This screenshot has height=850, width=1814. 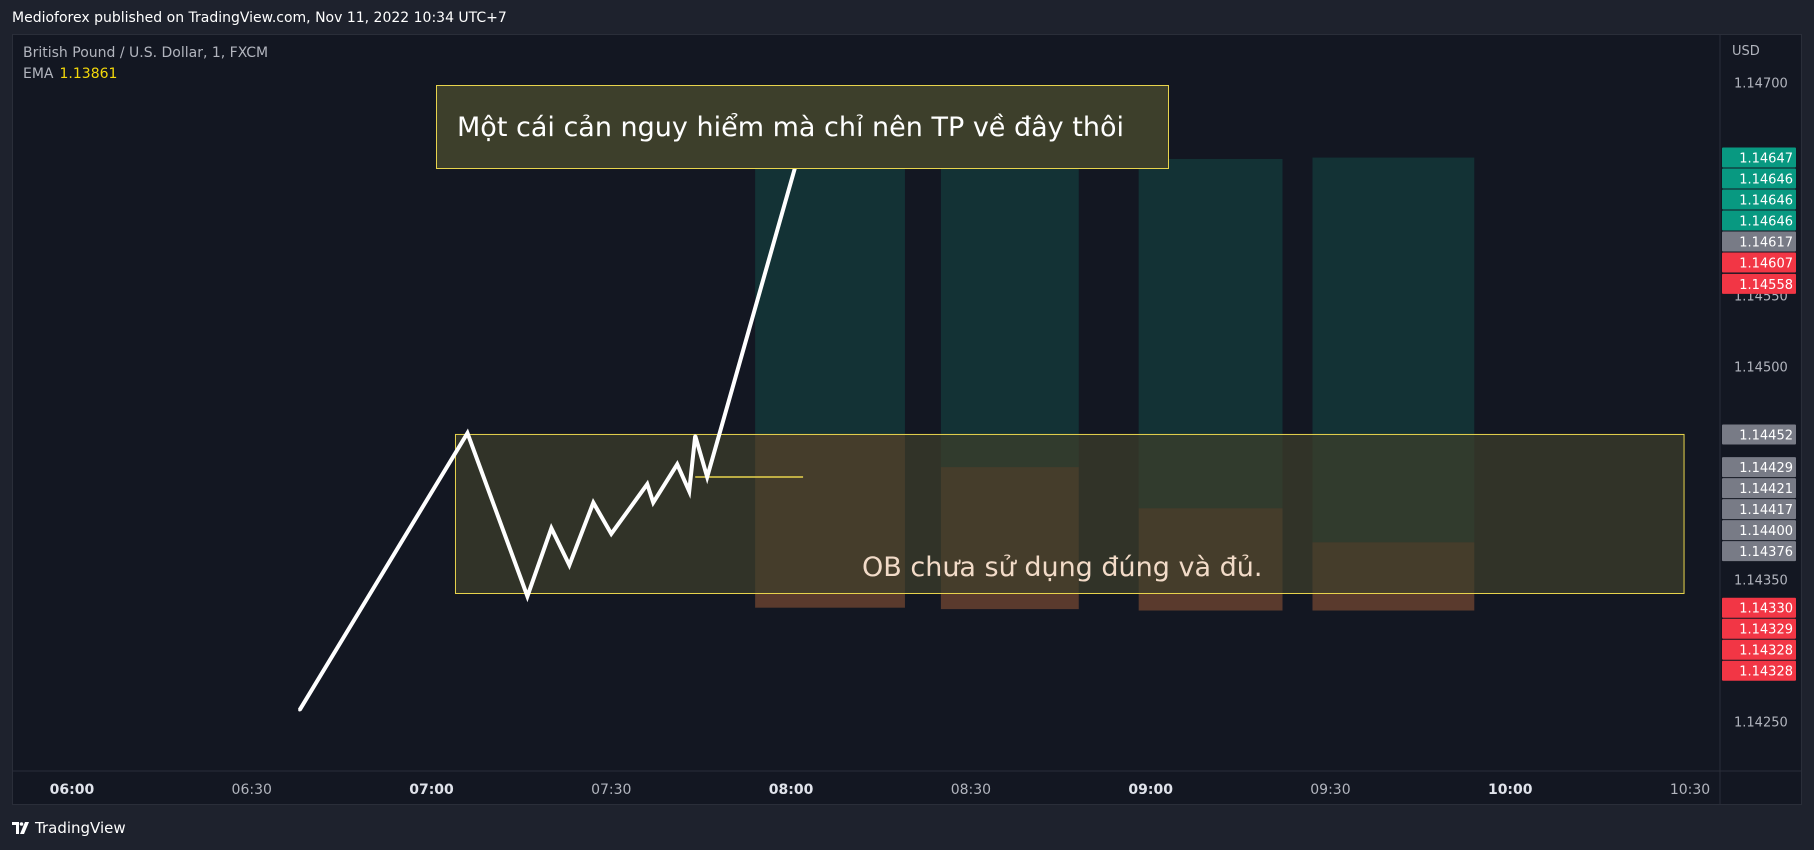 I want to click on y-tick-label-7: 1.14250, so click(x=1761, y=722).